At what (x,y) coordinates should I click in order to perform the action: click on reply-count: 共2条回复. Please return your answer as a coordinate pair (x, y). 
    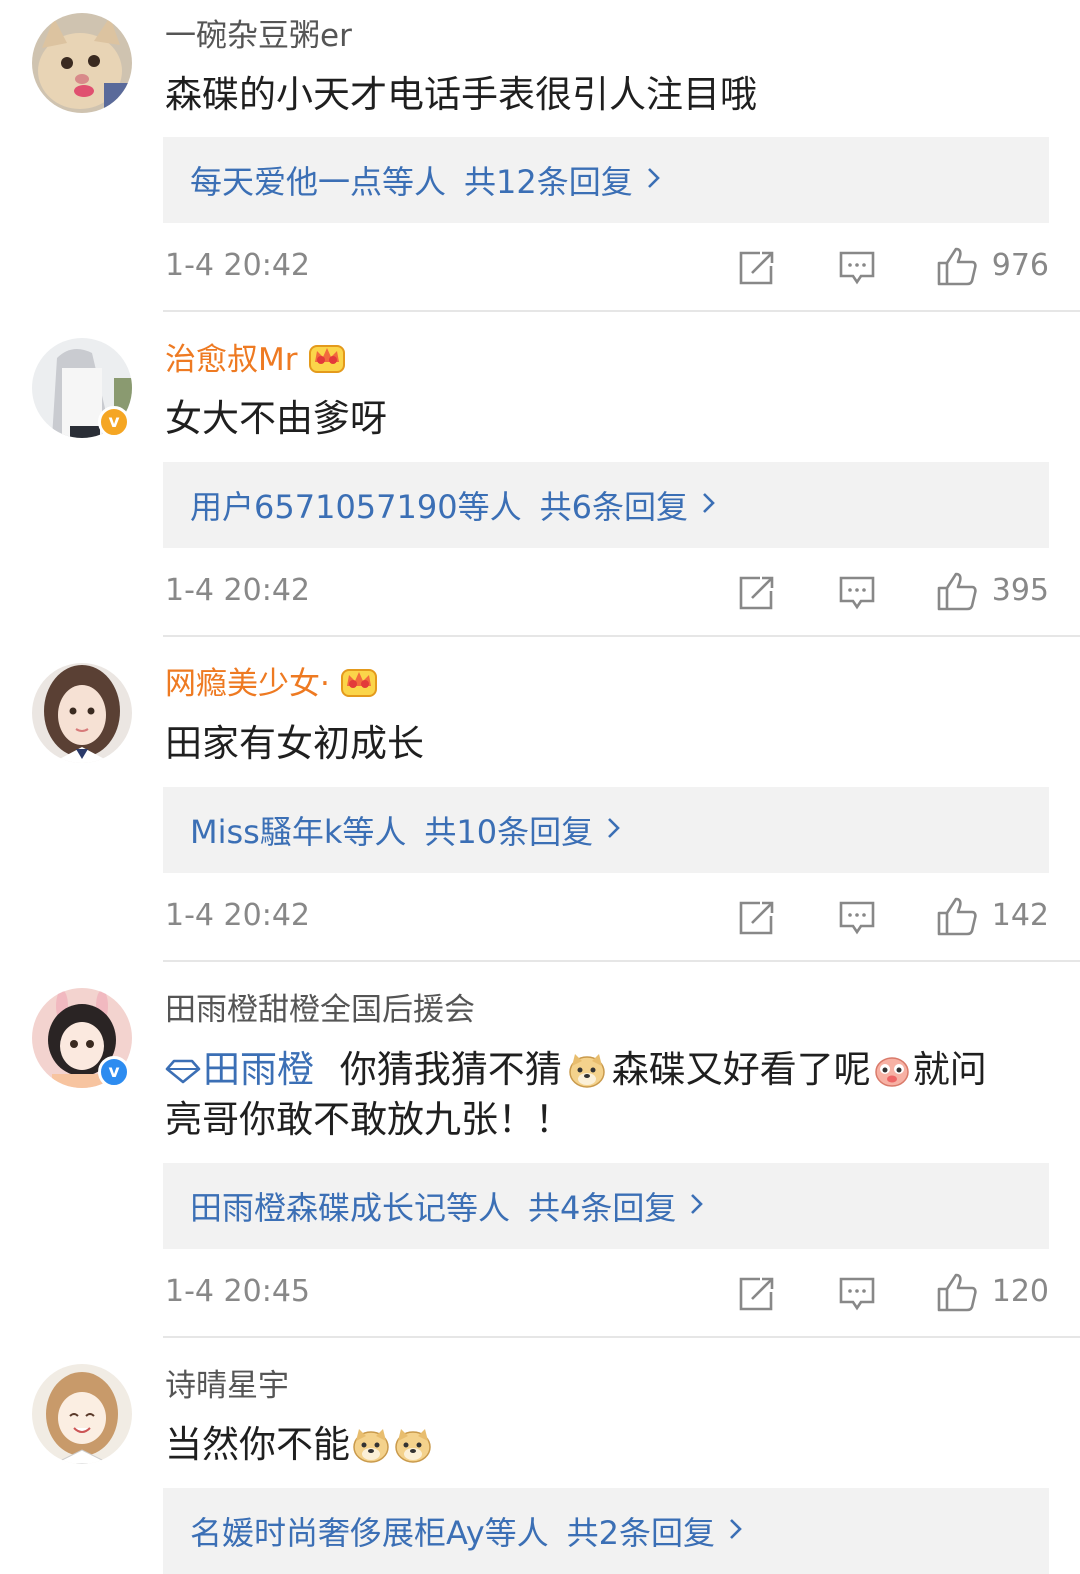
    Looking at the image, I should click on (641, 1533).